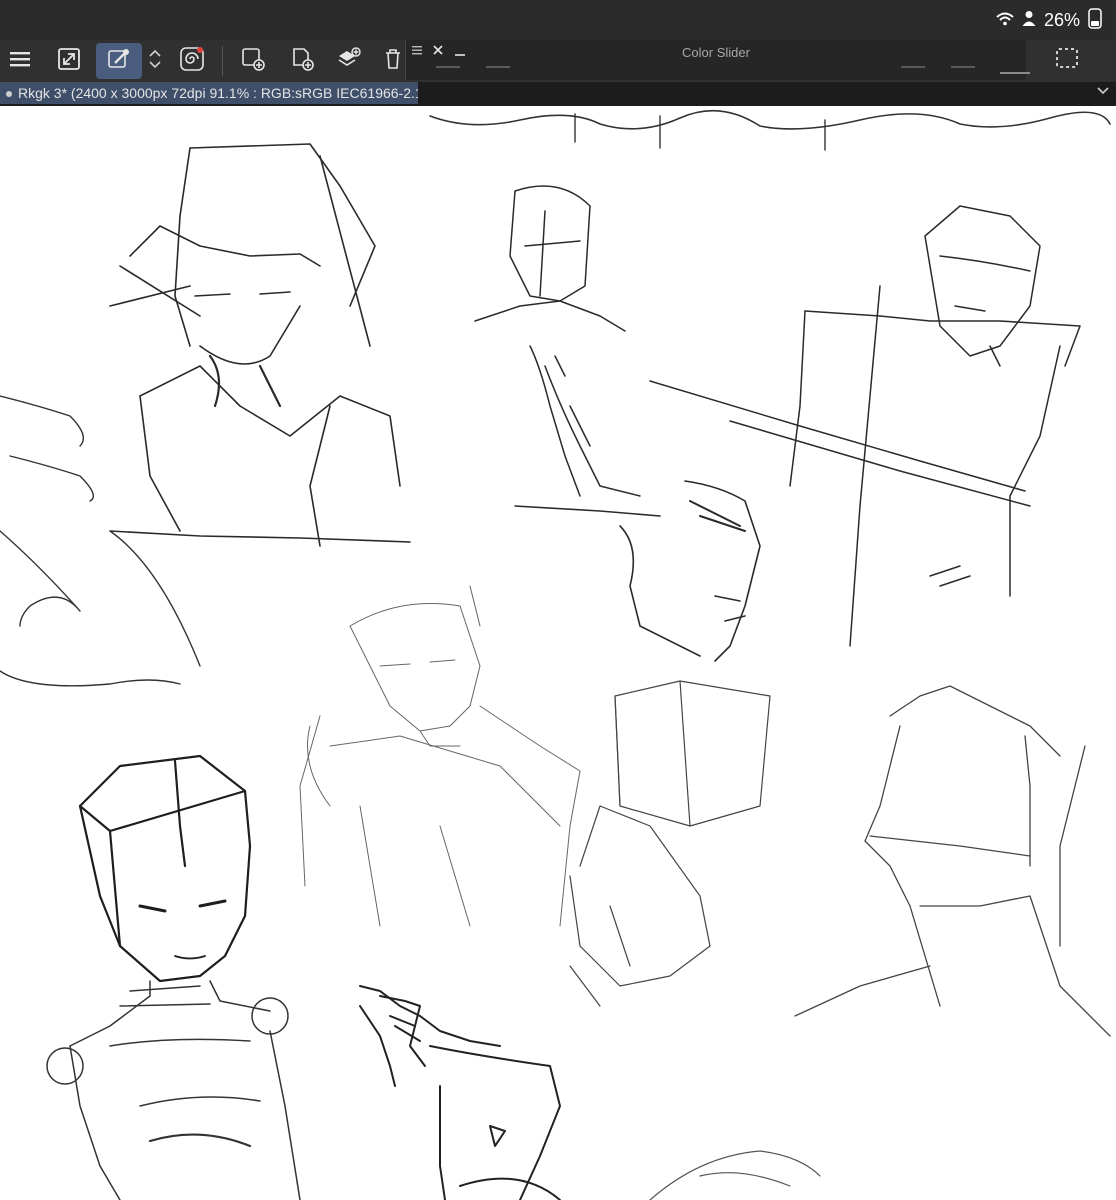 The height and width of the screenshot is (1200, 1116). I want to click on trash-icon, so click(393, 61).